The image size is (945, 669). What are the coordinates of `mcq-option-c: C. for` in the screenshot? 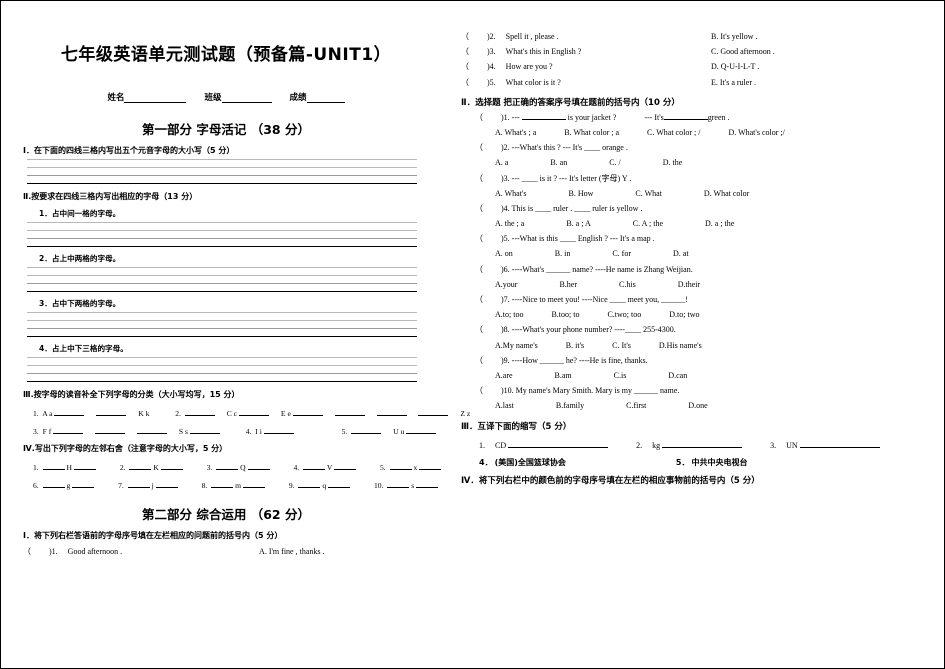 It's located at (621, 253).